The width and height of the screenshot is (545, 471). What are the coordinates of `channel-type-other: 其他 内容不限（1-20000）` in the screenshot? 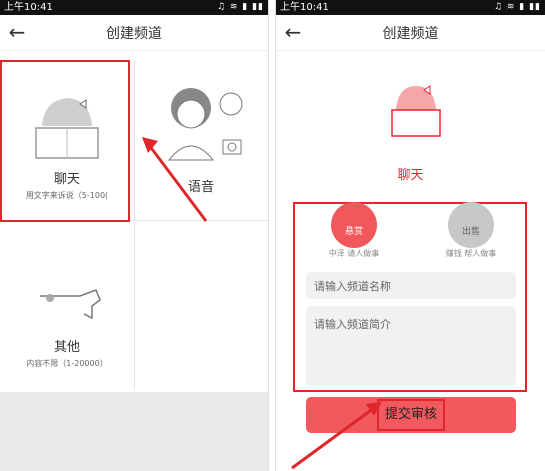 It's located at (67, 332).